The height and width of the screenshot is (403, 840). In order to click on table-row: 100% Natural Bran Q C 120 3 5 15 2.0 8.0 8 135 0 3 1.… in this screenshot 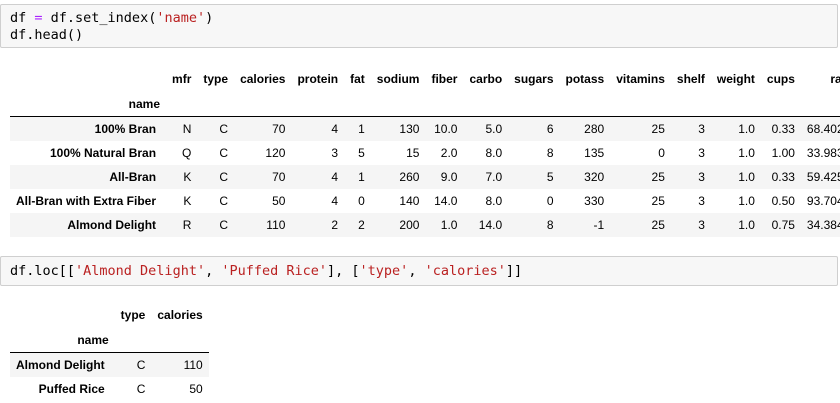, I will do `click(425, 153)`.